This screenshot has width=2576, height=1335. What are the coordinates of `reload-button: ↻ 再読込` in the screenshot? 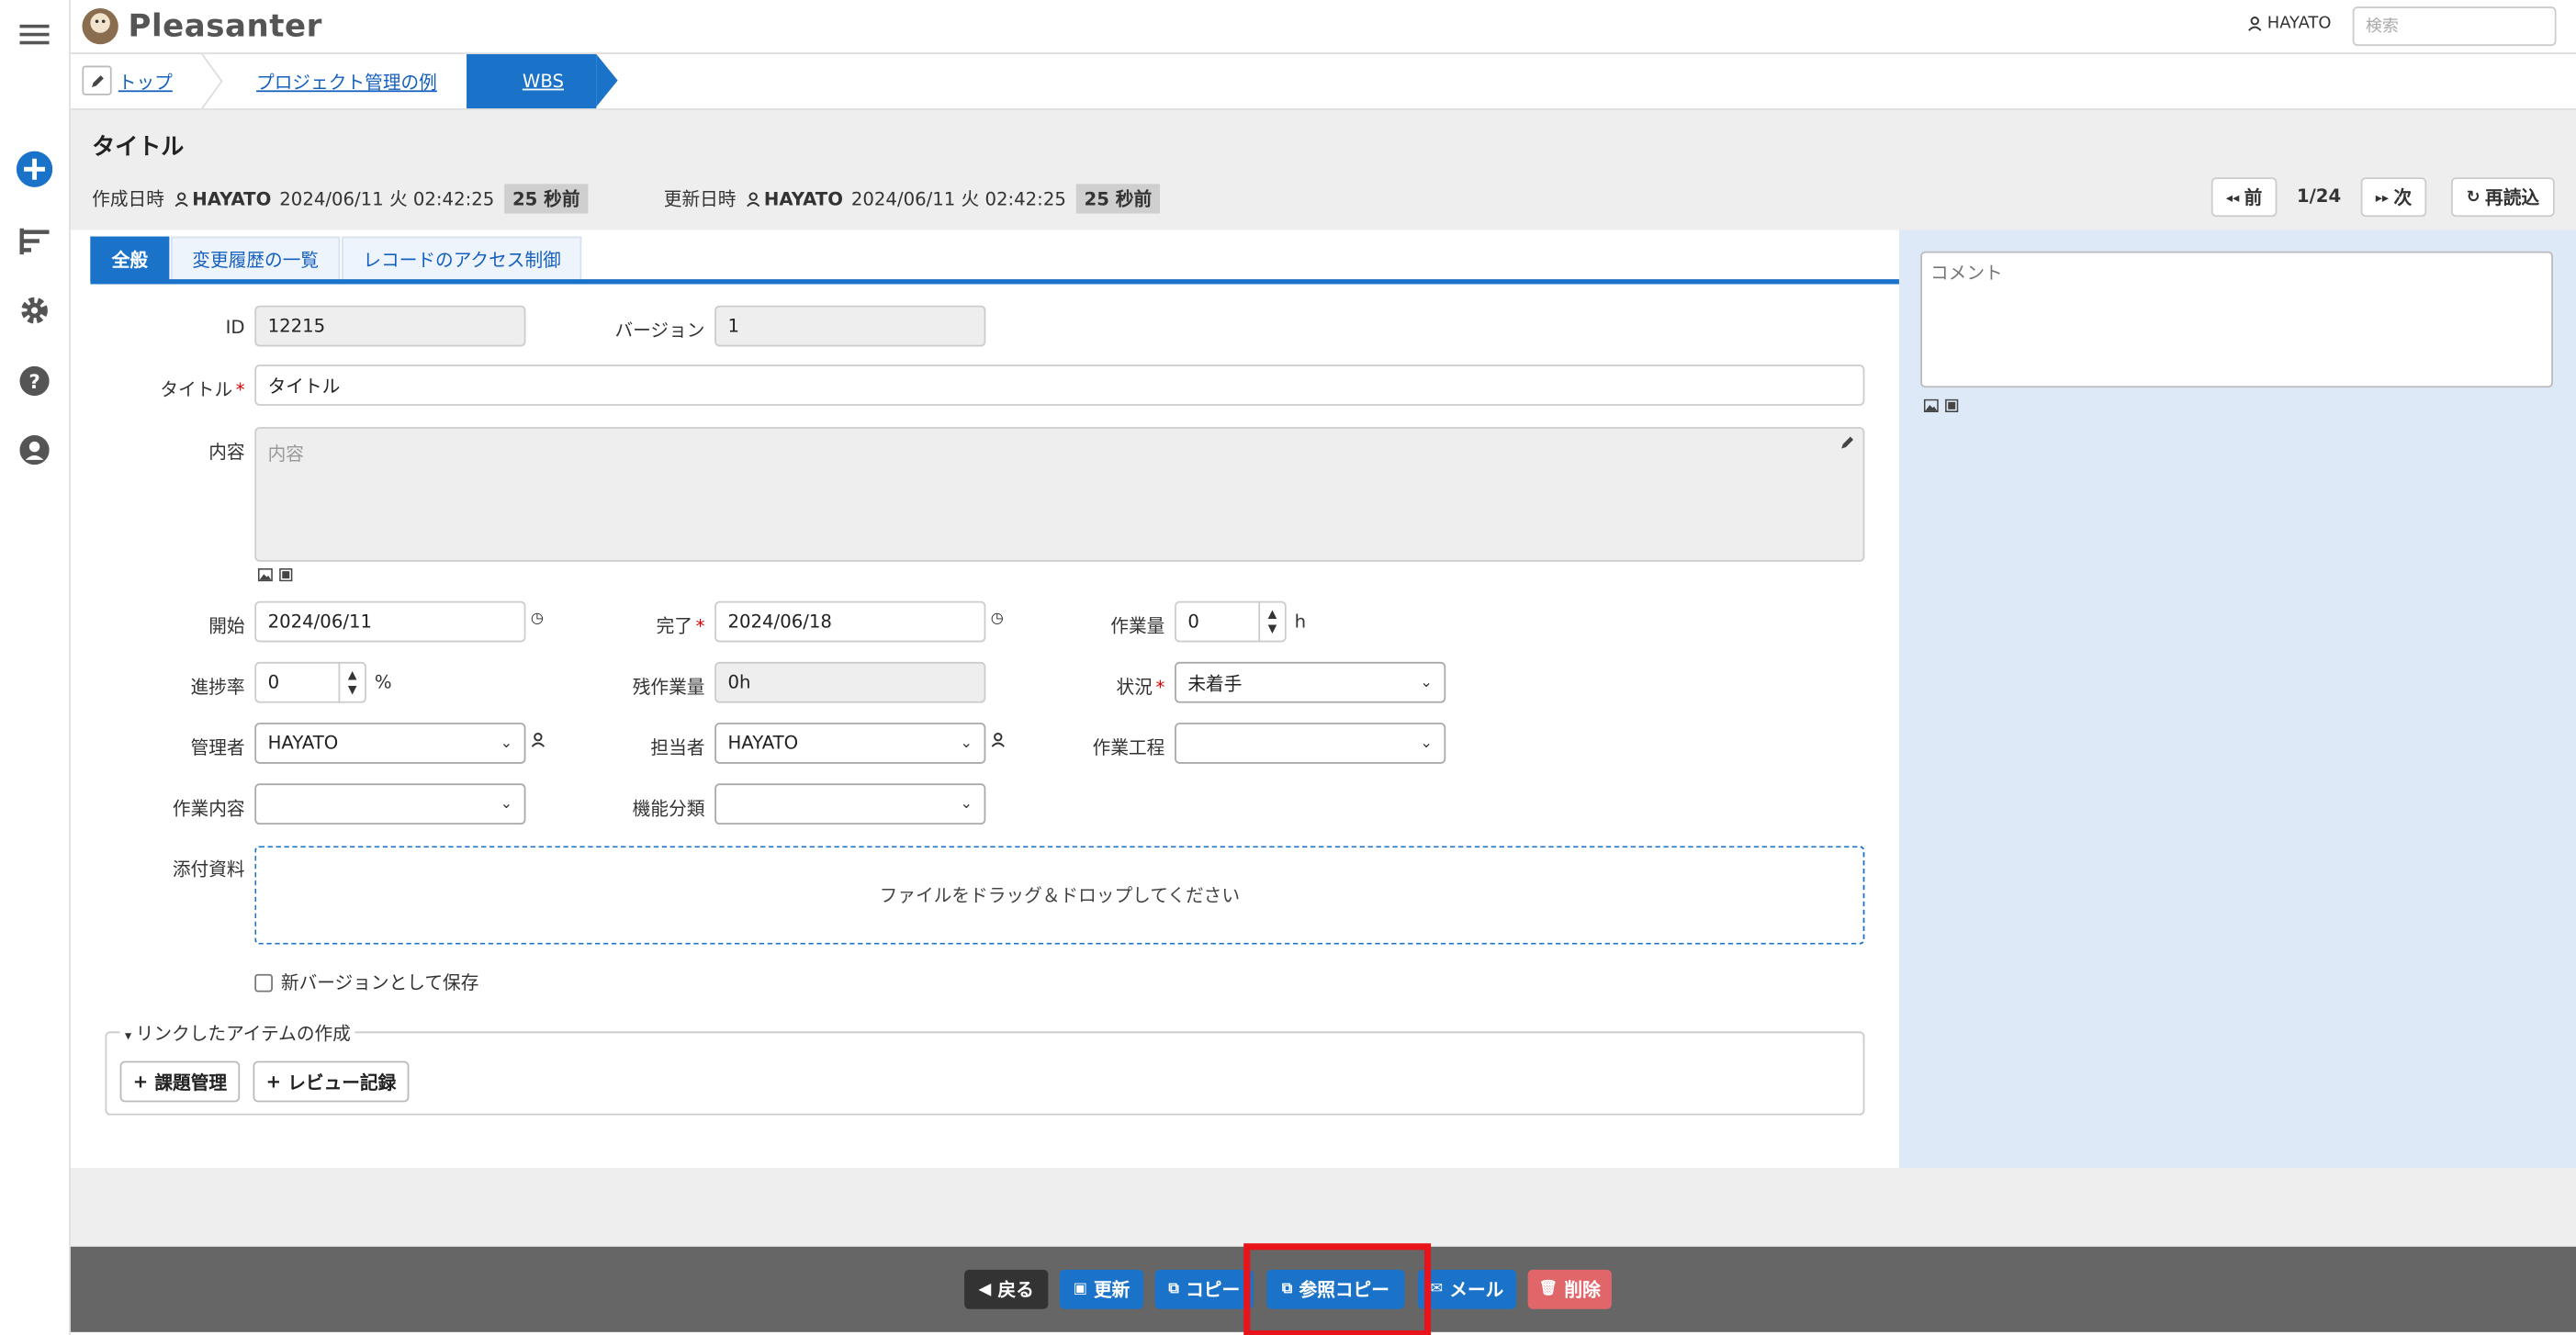 It's located at (2503, 197).